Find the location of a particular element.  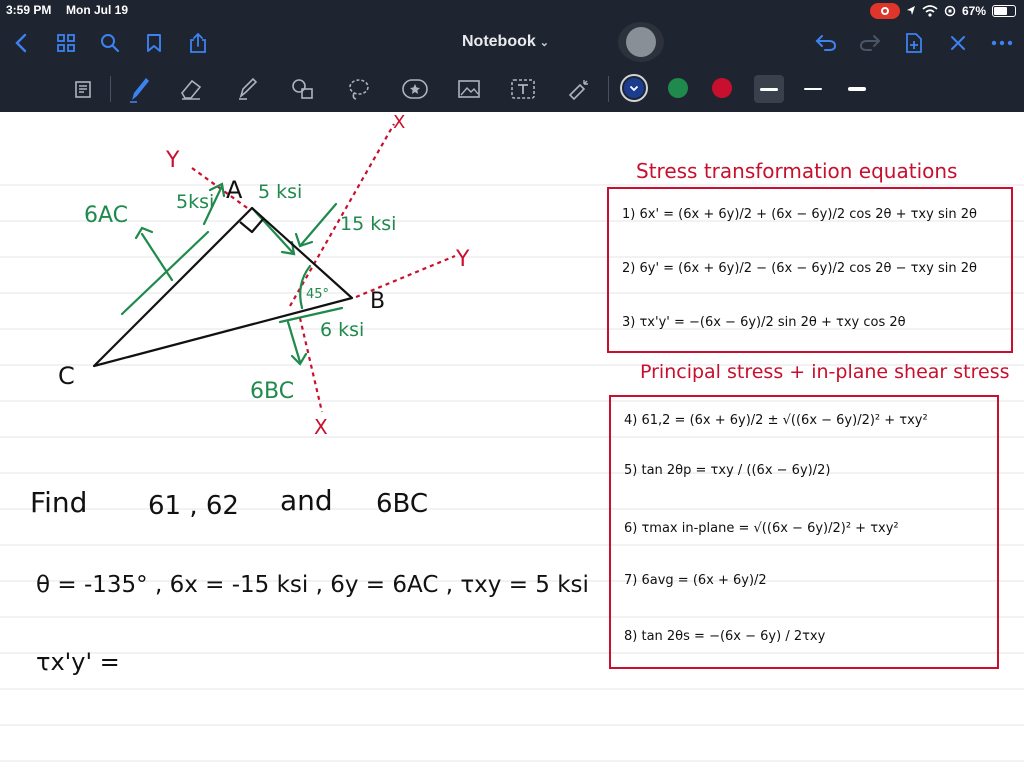

notebook-title-menu: Notebook ⌄ is located at coordinates (505, 42).